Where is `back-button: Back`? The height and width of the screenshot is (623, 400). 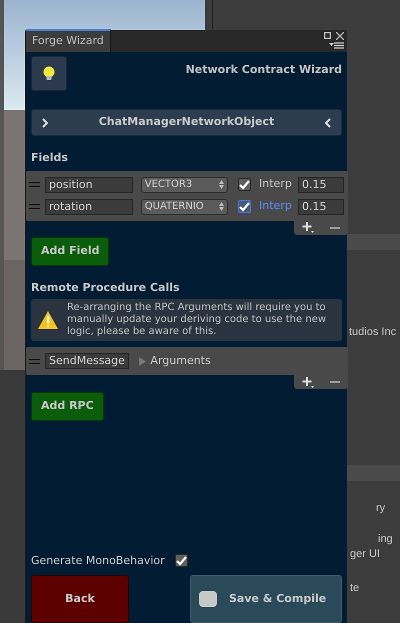 back-button: Back is located at coordinates (80, 599).